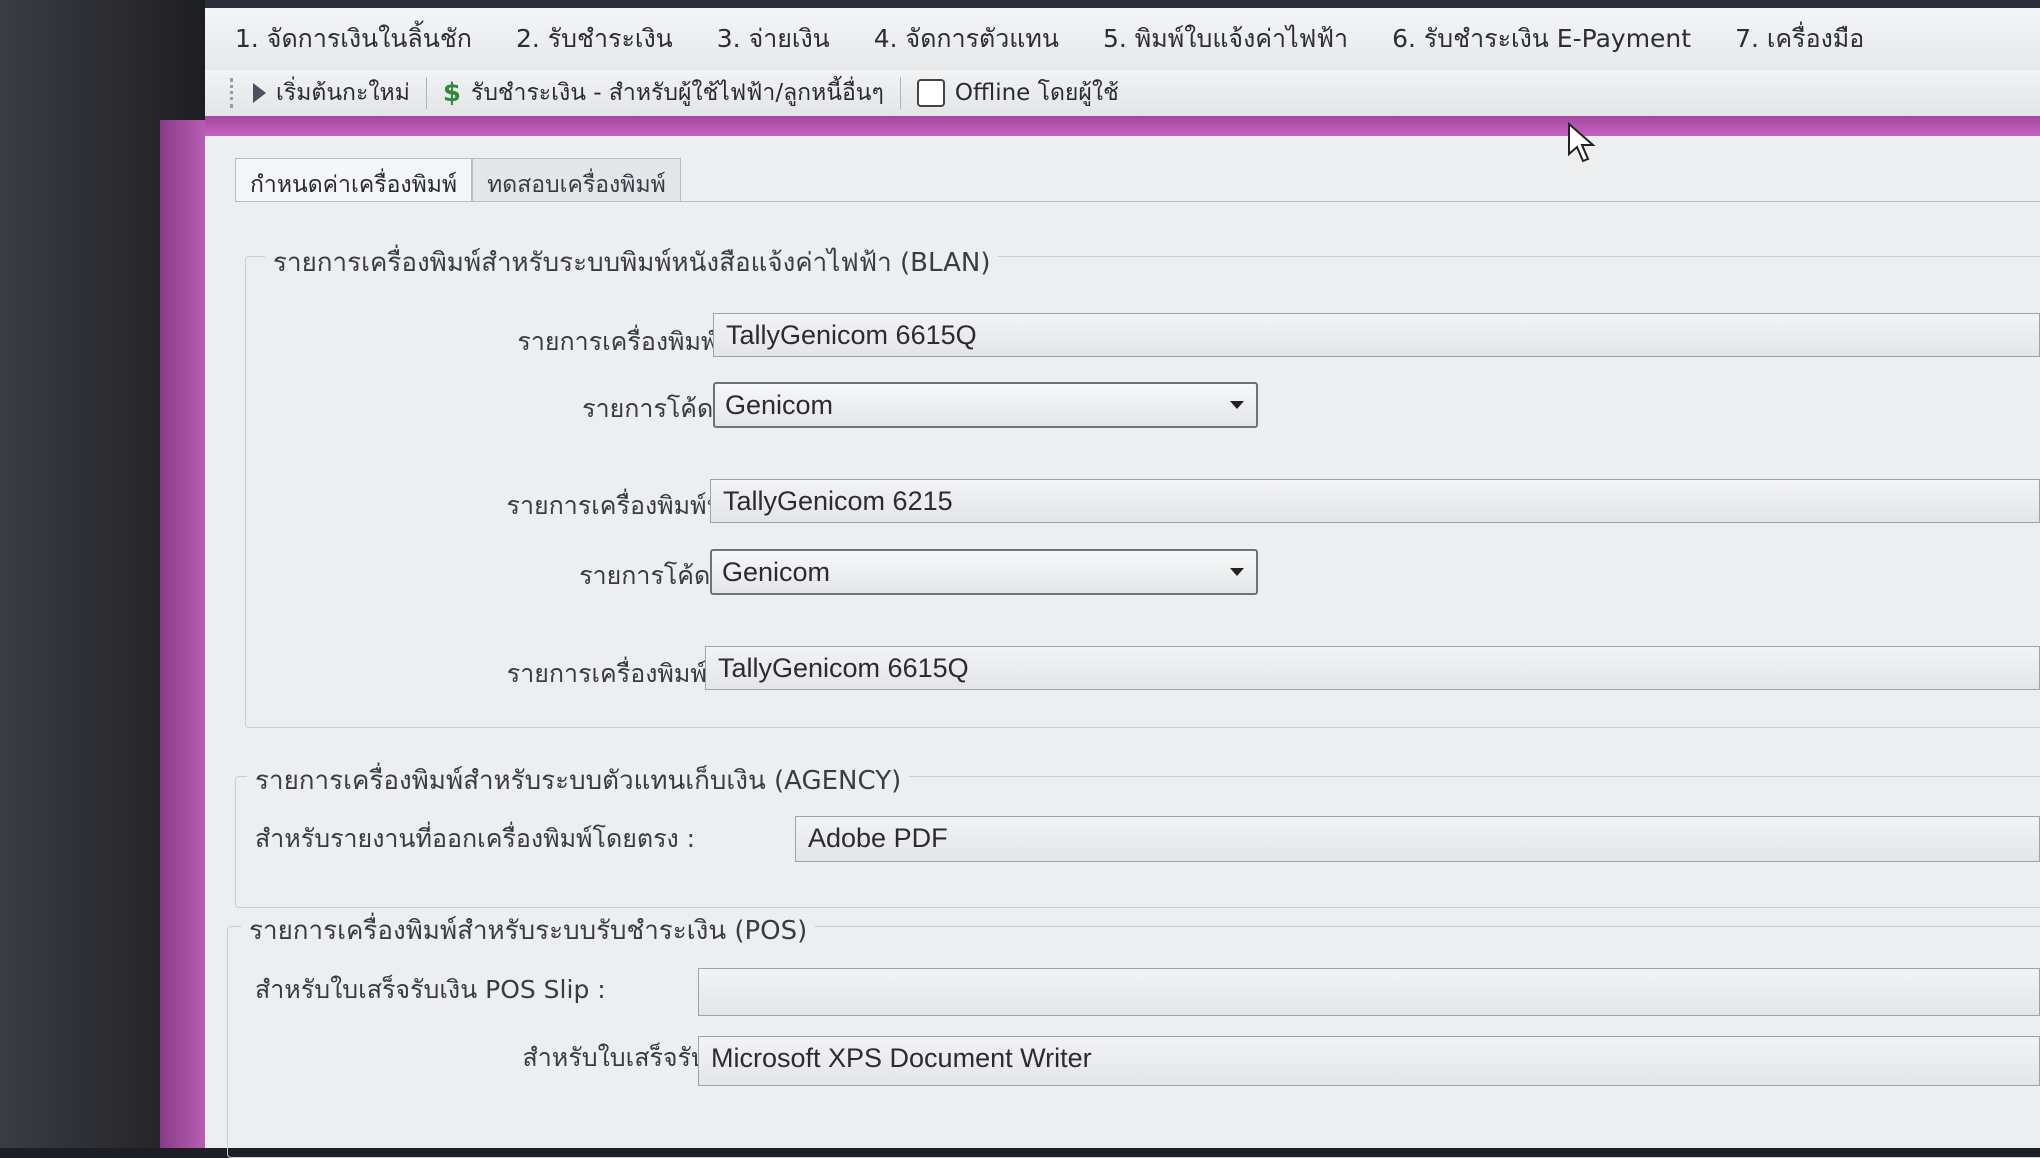 This screenshot has width=2040, height=1158. Describe the element at coordinates (259, 93) in the screenshot. I see `play-icon` at that location.